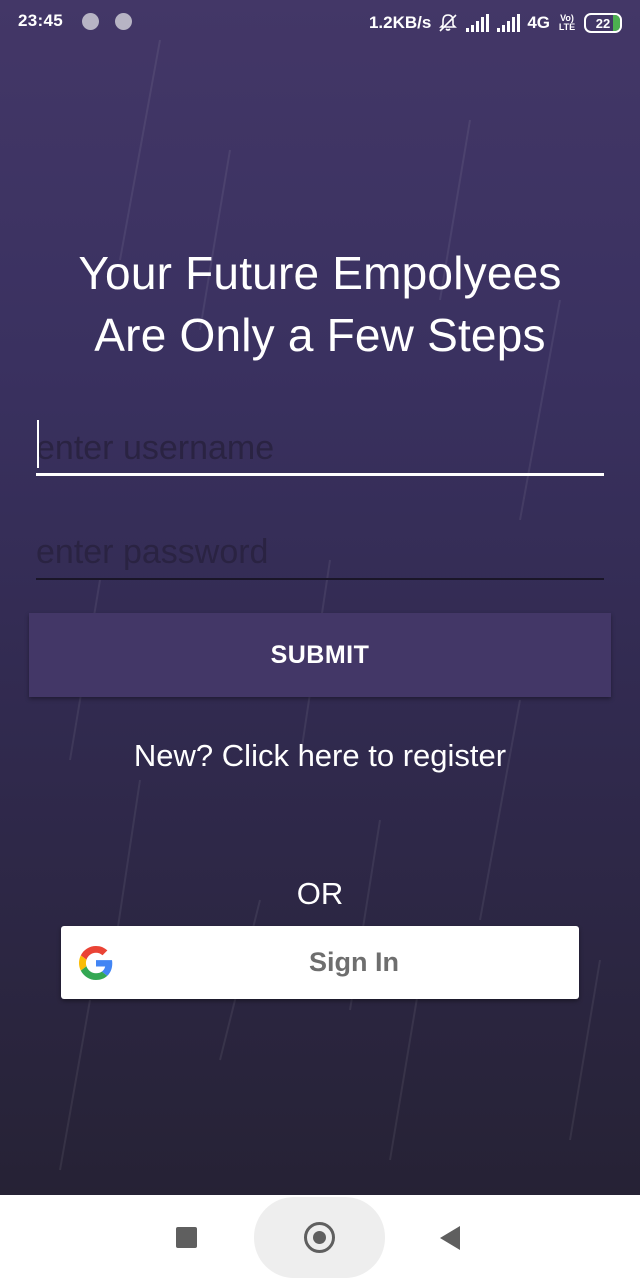  I want to click on home-icon, so click(319, 1237).